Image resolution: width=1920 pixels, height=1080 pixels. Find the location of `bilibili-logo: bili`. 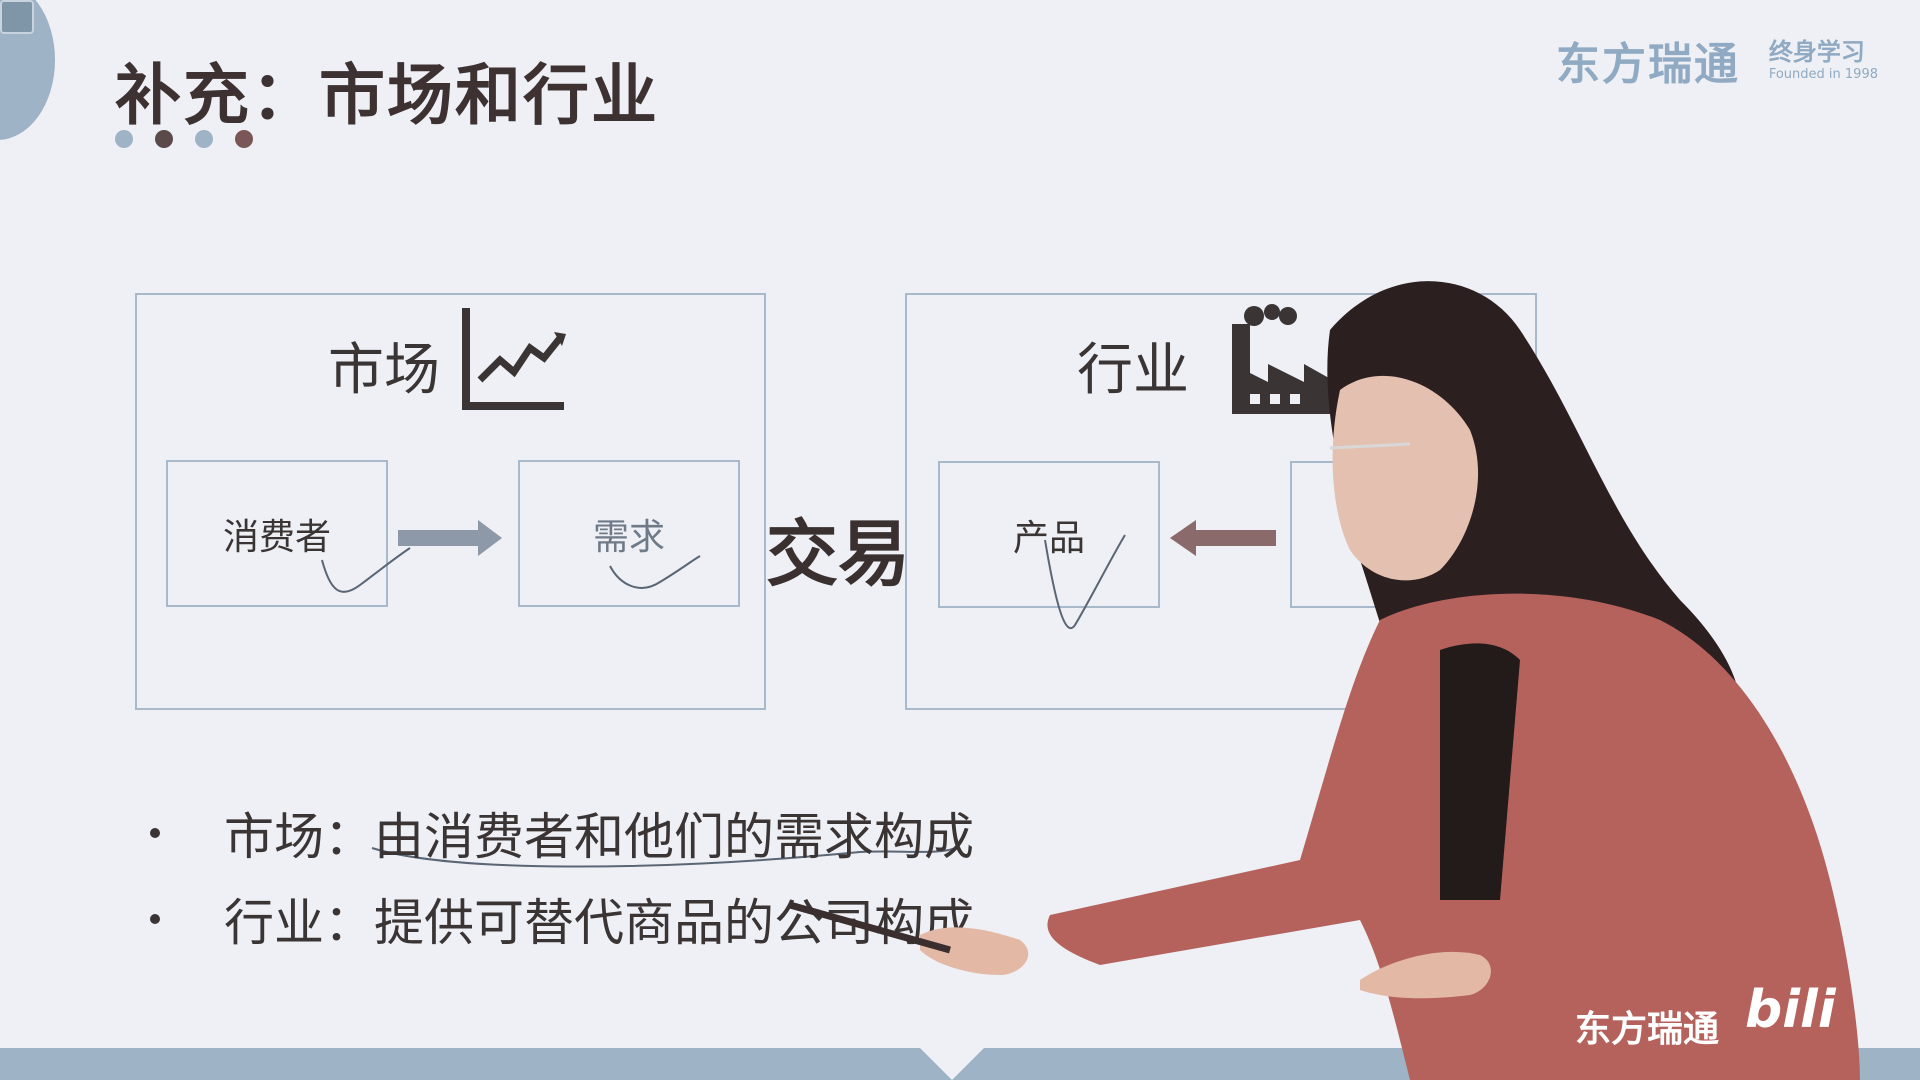

bilibili-logo: bili is located at coordinates (1790, 1010).